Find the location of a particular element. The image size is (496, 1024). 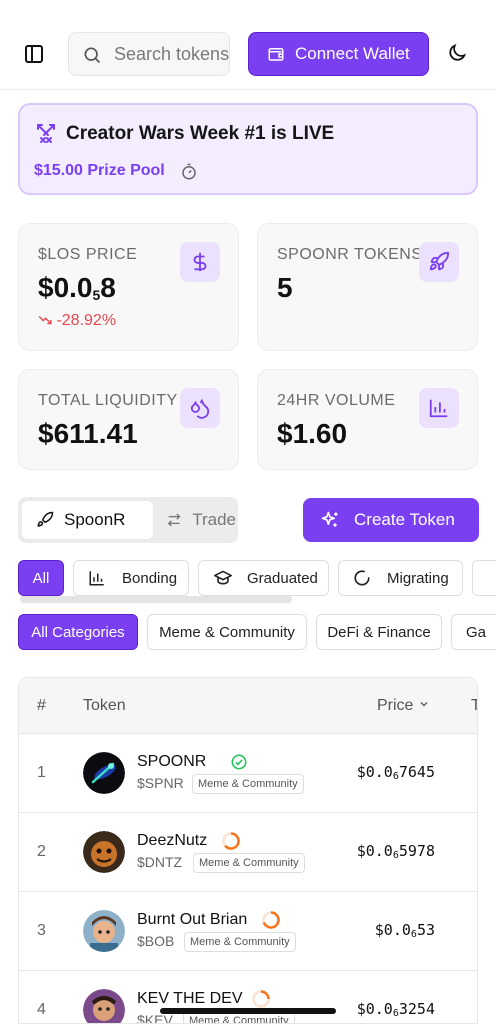

create-token-button: Create Token is located at coordinates (391, 520).